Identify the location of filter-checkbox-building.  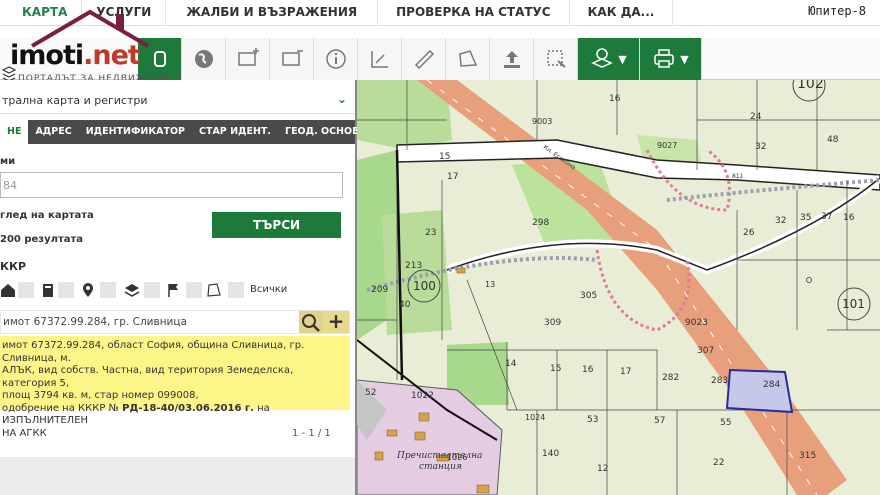
(66, 290).